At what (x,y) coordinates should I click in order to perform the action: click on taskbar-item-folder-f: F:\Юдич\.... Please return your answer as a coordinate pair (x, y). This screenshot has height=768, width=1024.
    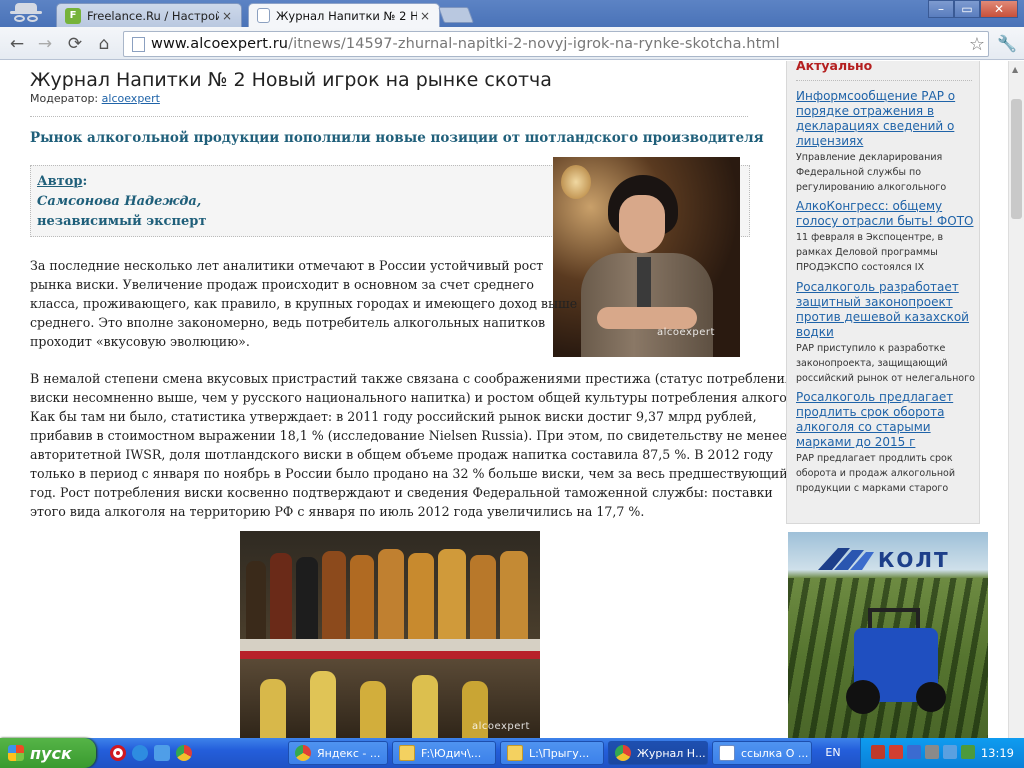
    Looking at the image, I should click on (444, 753).